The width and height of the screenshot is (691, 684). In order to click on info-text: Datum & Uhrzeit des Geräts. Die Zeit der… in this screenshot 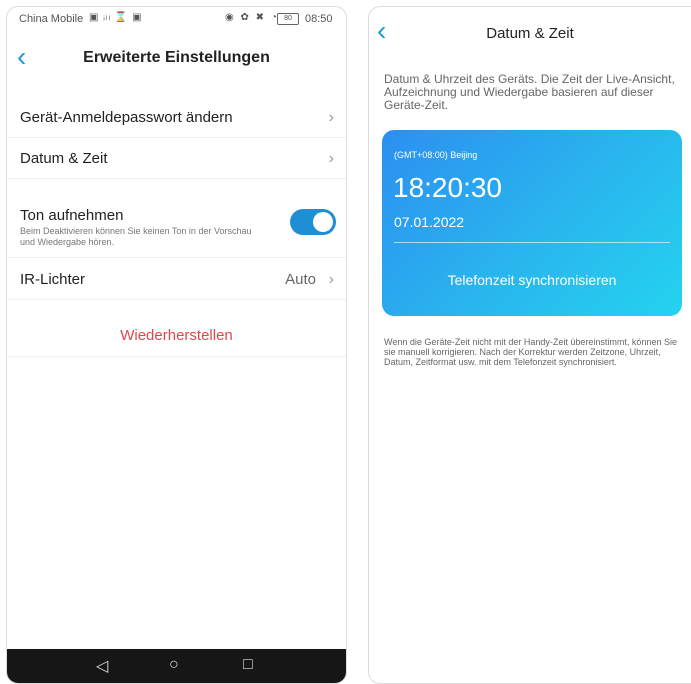, I will do `click(529, 92)`.